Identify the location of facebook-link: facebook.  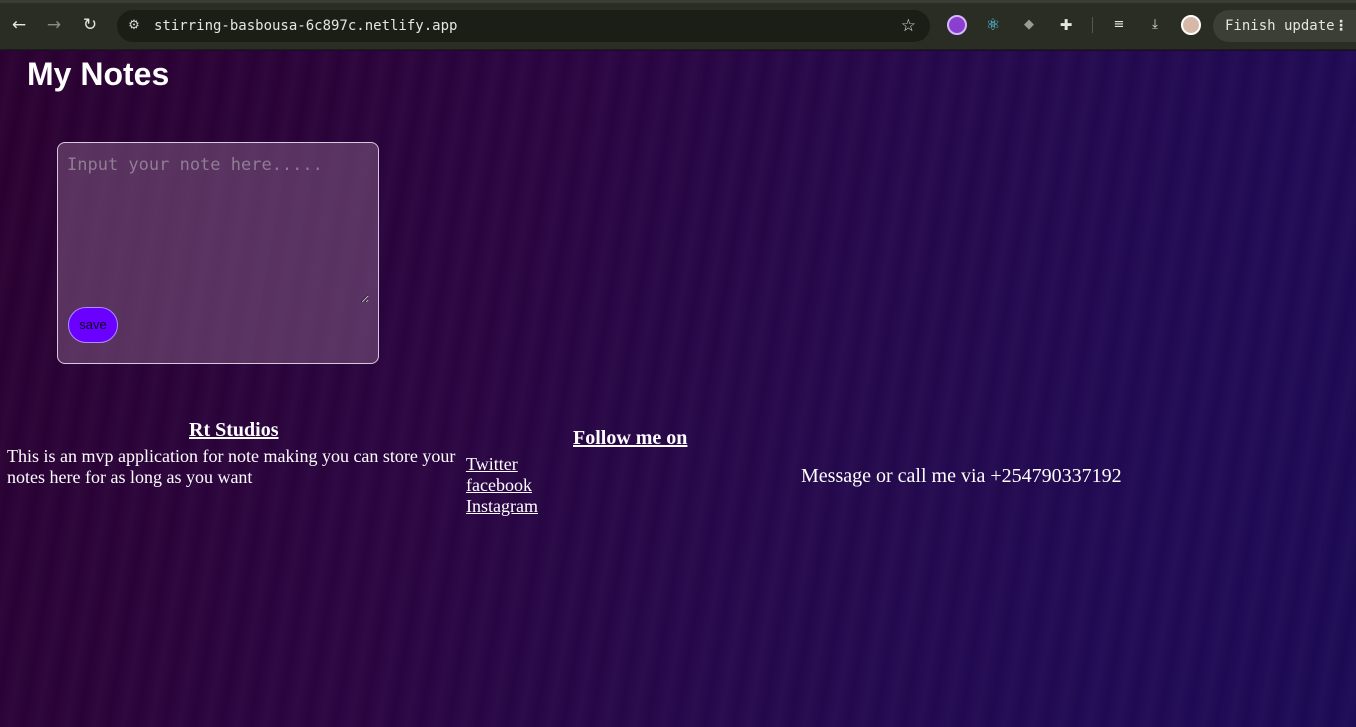
(502, 485).